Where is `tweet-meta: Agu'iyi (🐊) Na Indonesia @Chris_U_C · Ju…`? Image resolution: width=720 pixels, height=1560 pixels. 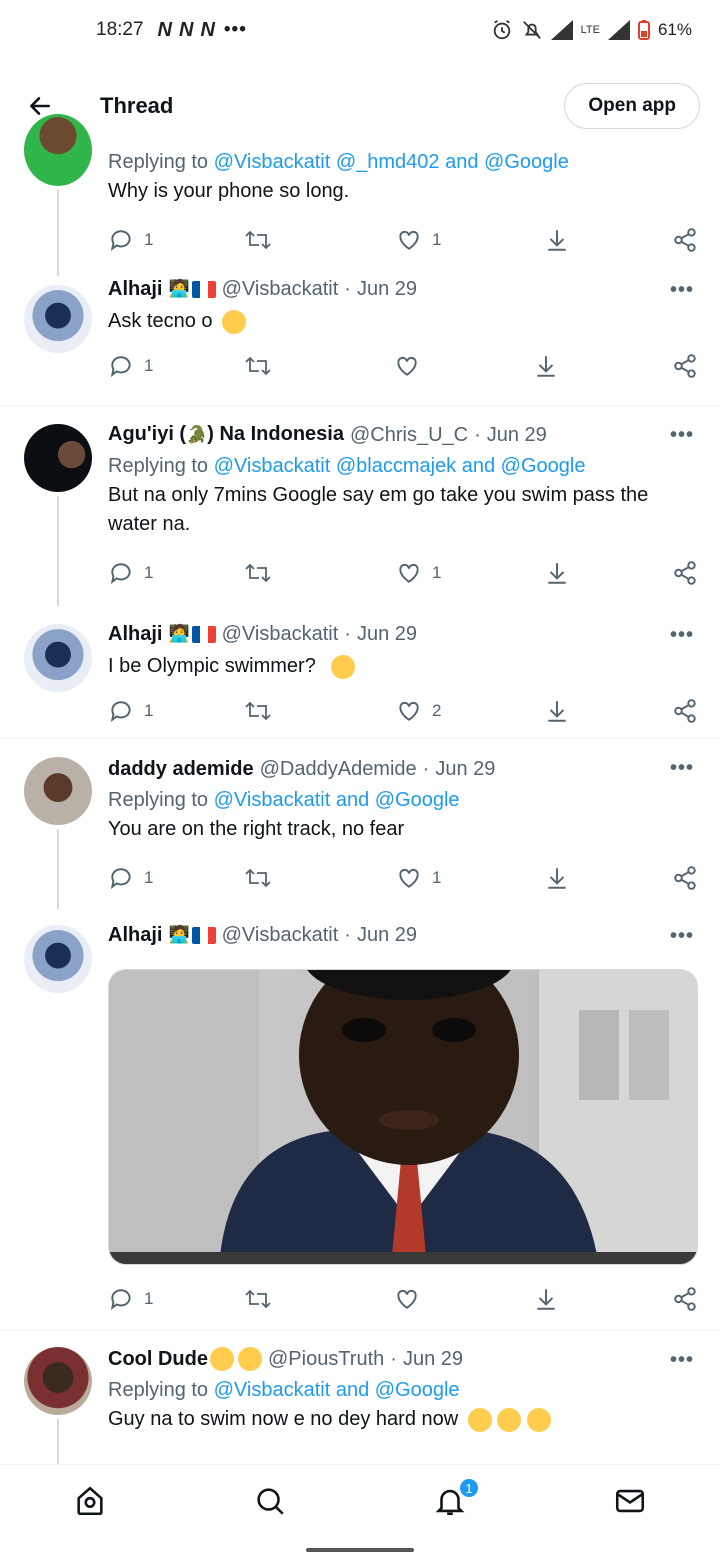 tweet-meta: Agu'iyi (🐊) Na Indonesia @Chris_U_C · Ju… is located at coordinates (403, 434).